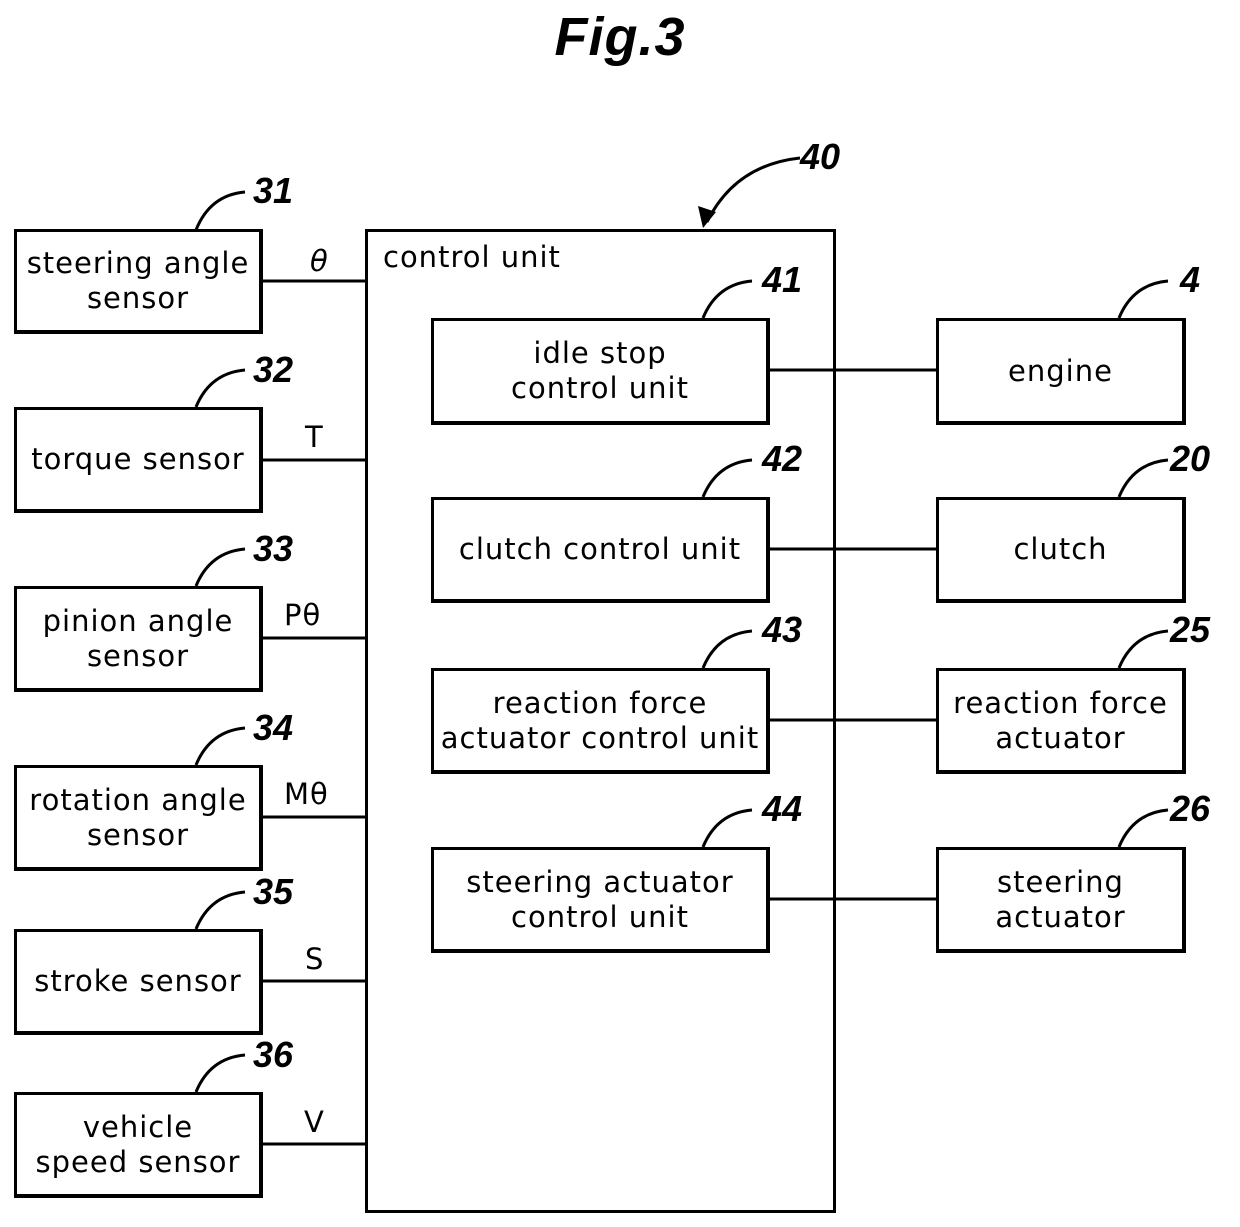 This screenshot has width=1240, height=1227. What do you see at coordinates (782, 458) in the screenshot?
I see `ref-42: 42` at bounding box center [782, 458].